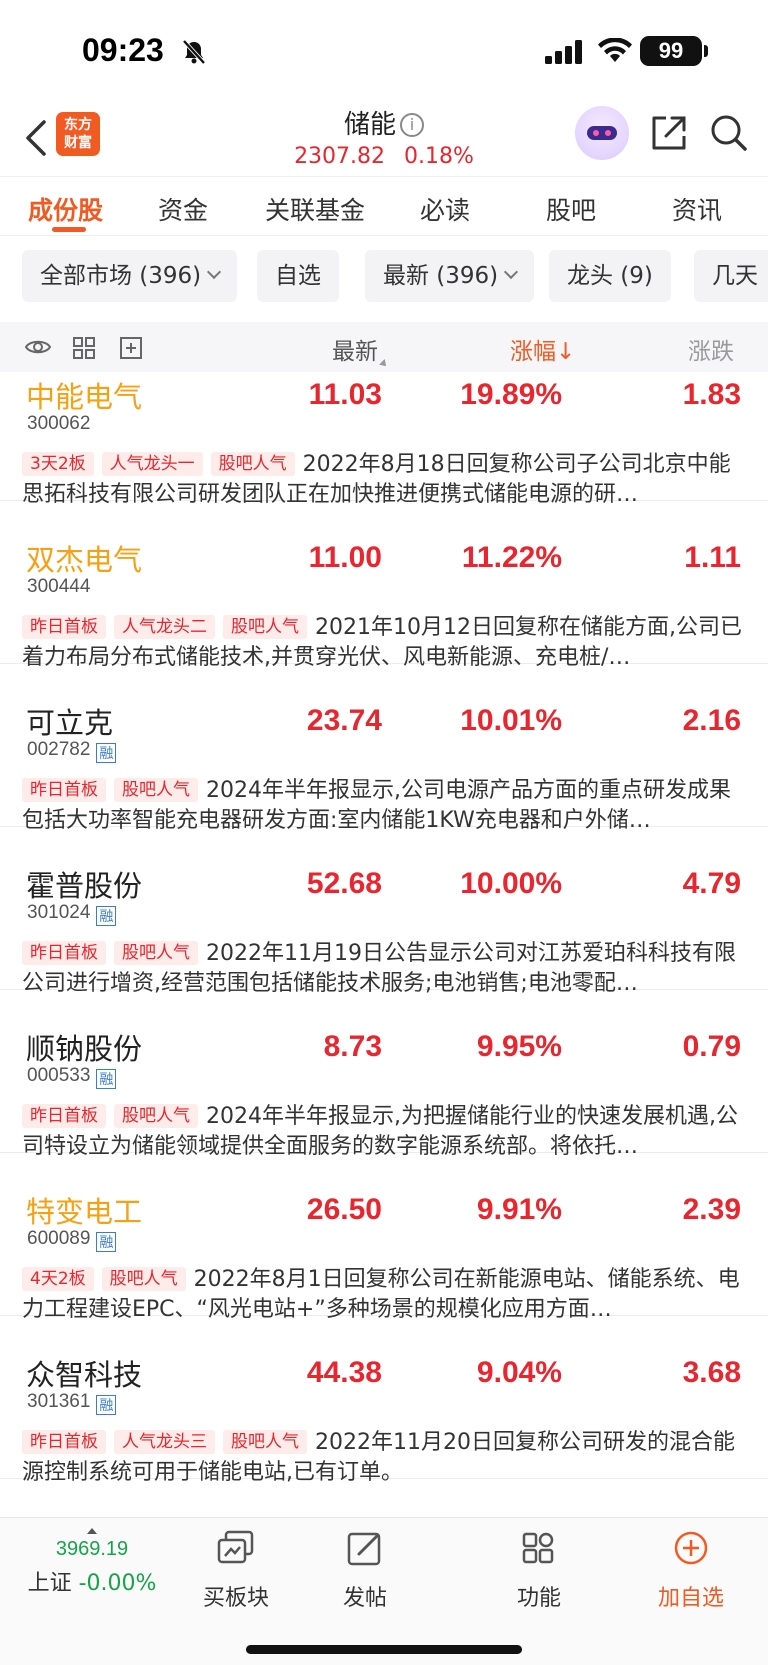 Image resolution: width=768 pixels, height=1665 pixels. What do you see at coordinates (731, 276) in the screenshot?
I see `filter-days: 几天` at bounding box center [731, 276].